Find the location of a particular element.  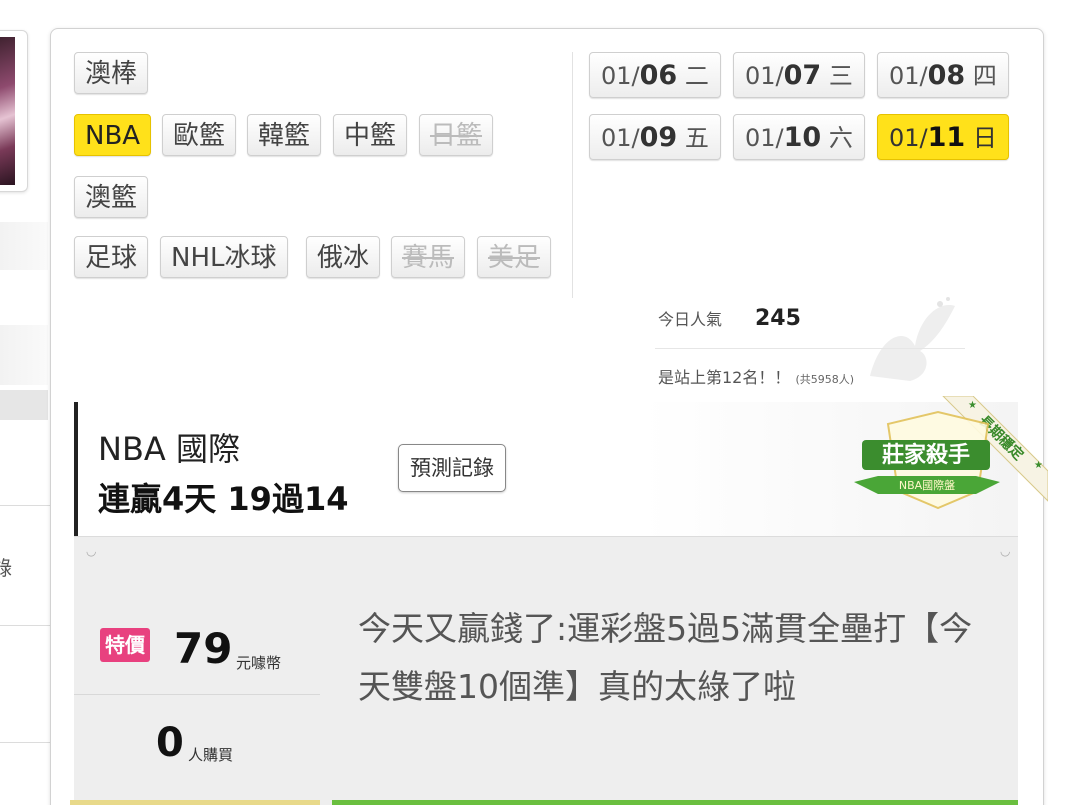

date-day: 07 is located at coordinates (802, 75).